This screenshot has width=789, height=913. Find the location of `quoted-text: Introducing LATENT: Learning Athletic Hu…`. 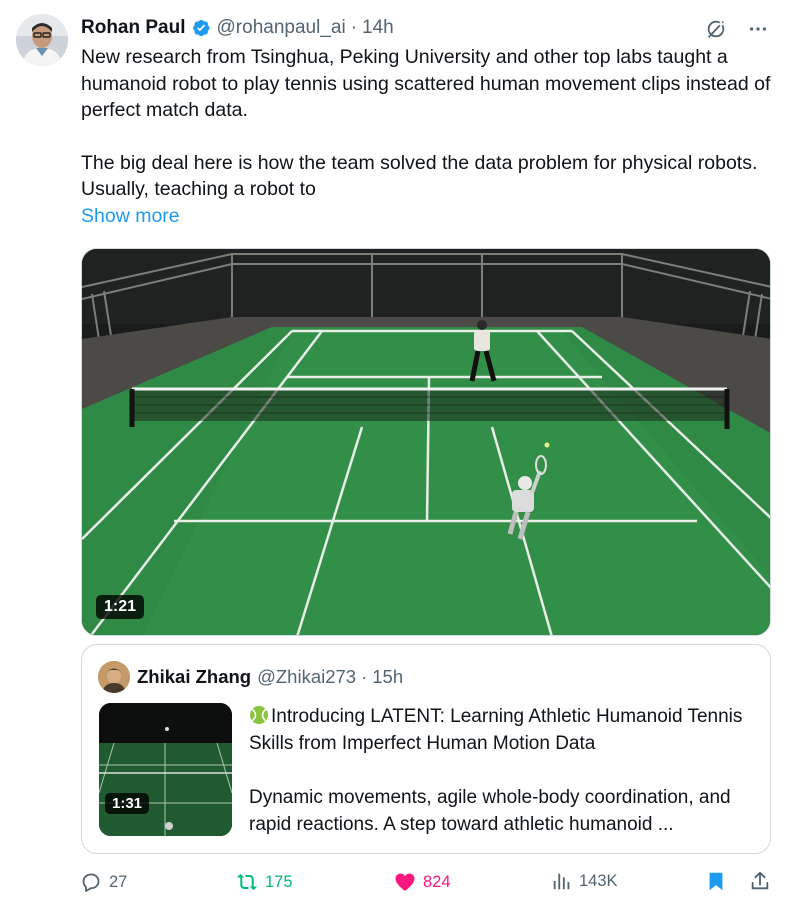

quoted-text: Introducing LATENT: Learning Athletic Hu… is located at coordinates (503, 770).